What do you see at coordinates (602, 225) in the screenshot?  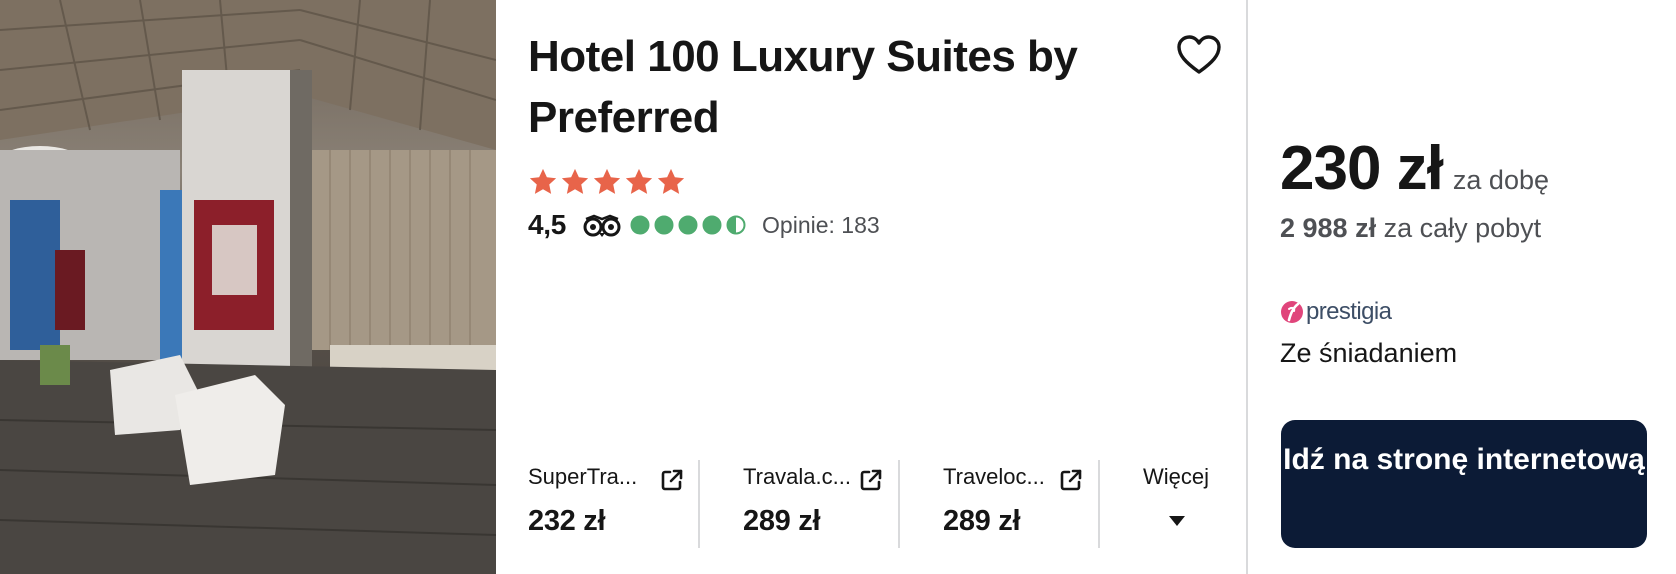 I see `tripadvisor-owl-icon` at bounding box center [602, 225].